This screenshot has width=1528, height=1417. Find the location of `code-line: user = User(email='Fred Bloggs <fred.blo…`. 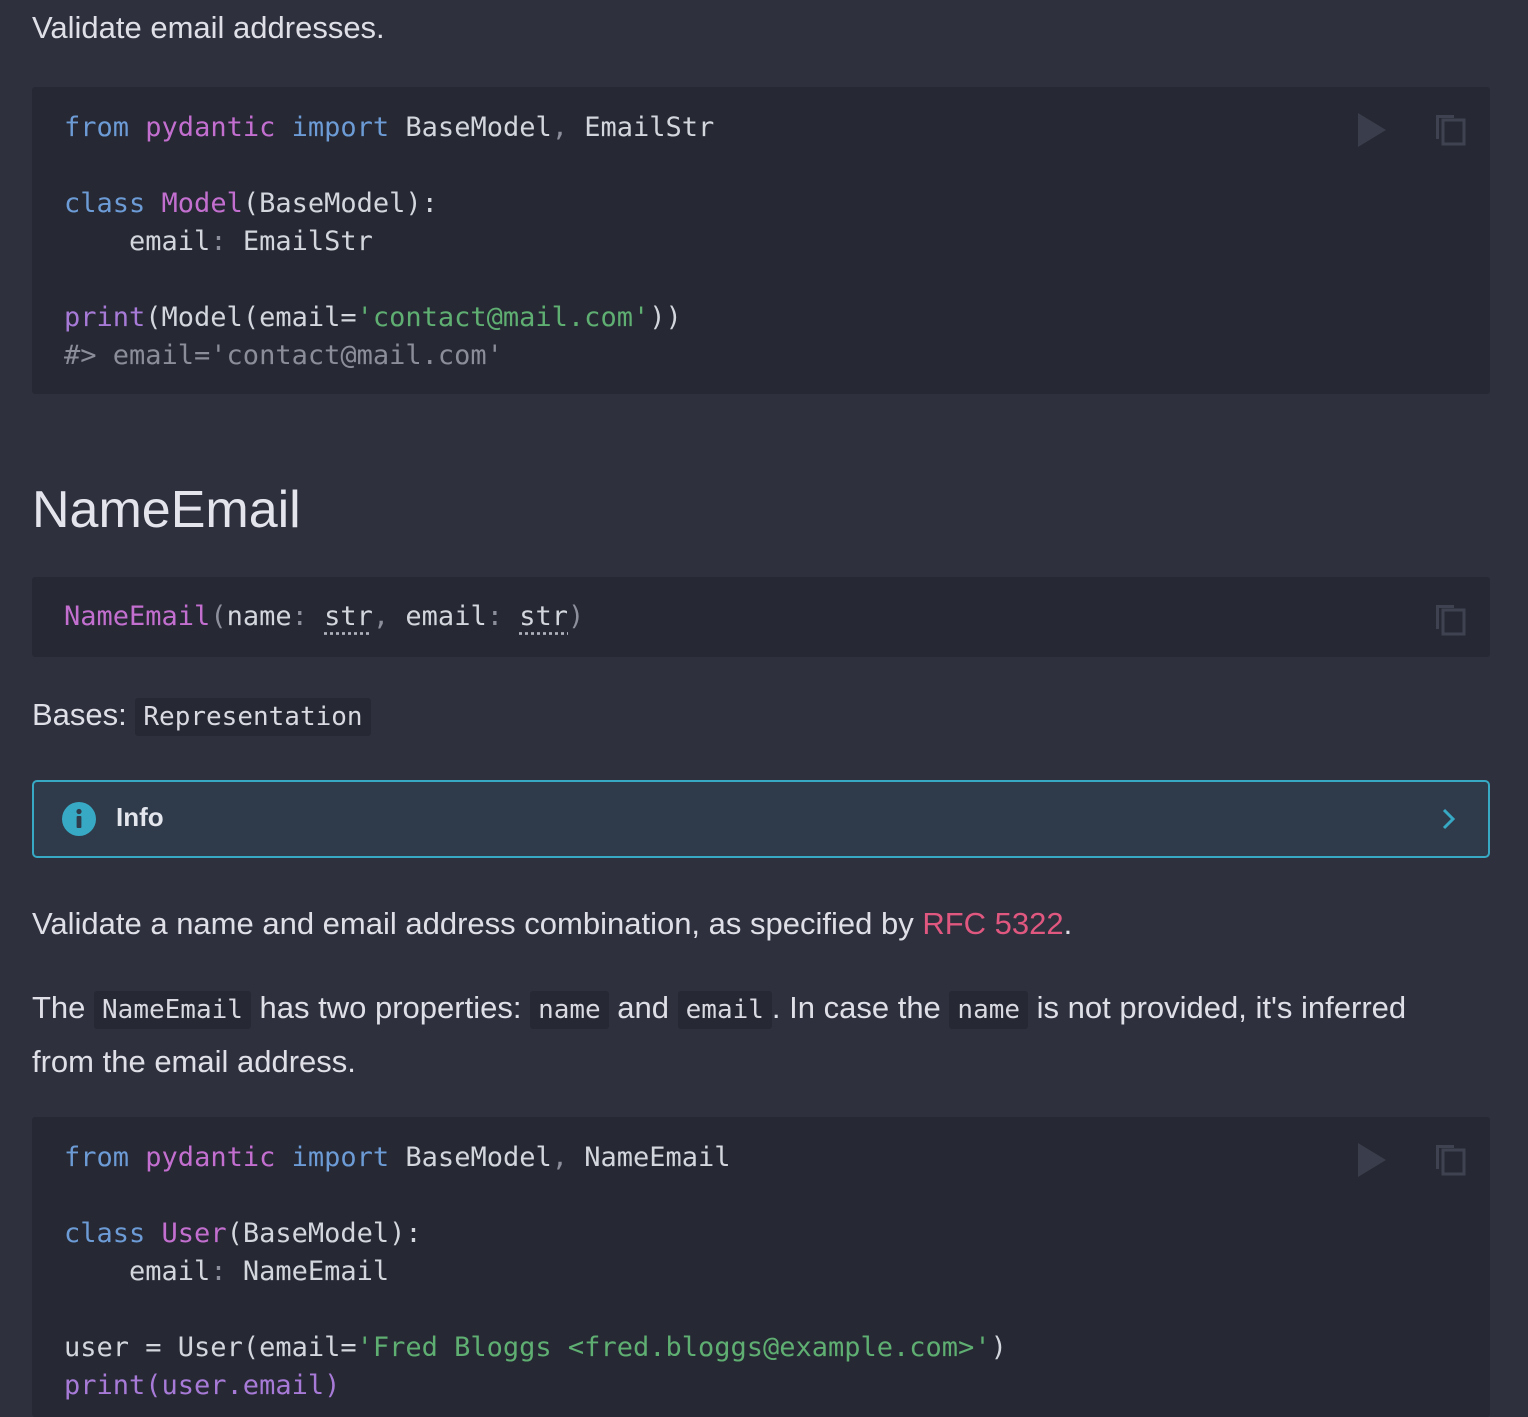

code-line: user = User(email='Fred Bloggs <fred.blo… is located at coordinates (535, 1347).